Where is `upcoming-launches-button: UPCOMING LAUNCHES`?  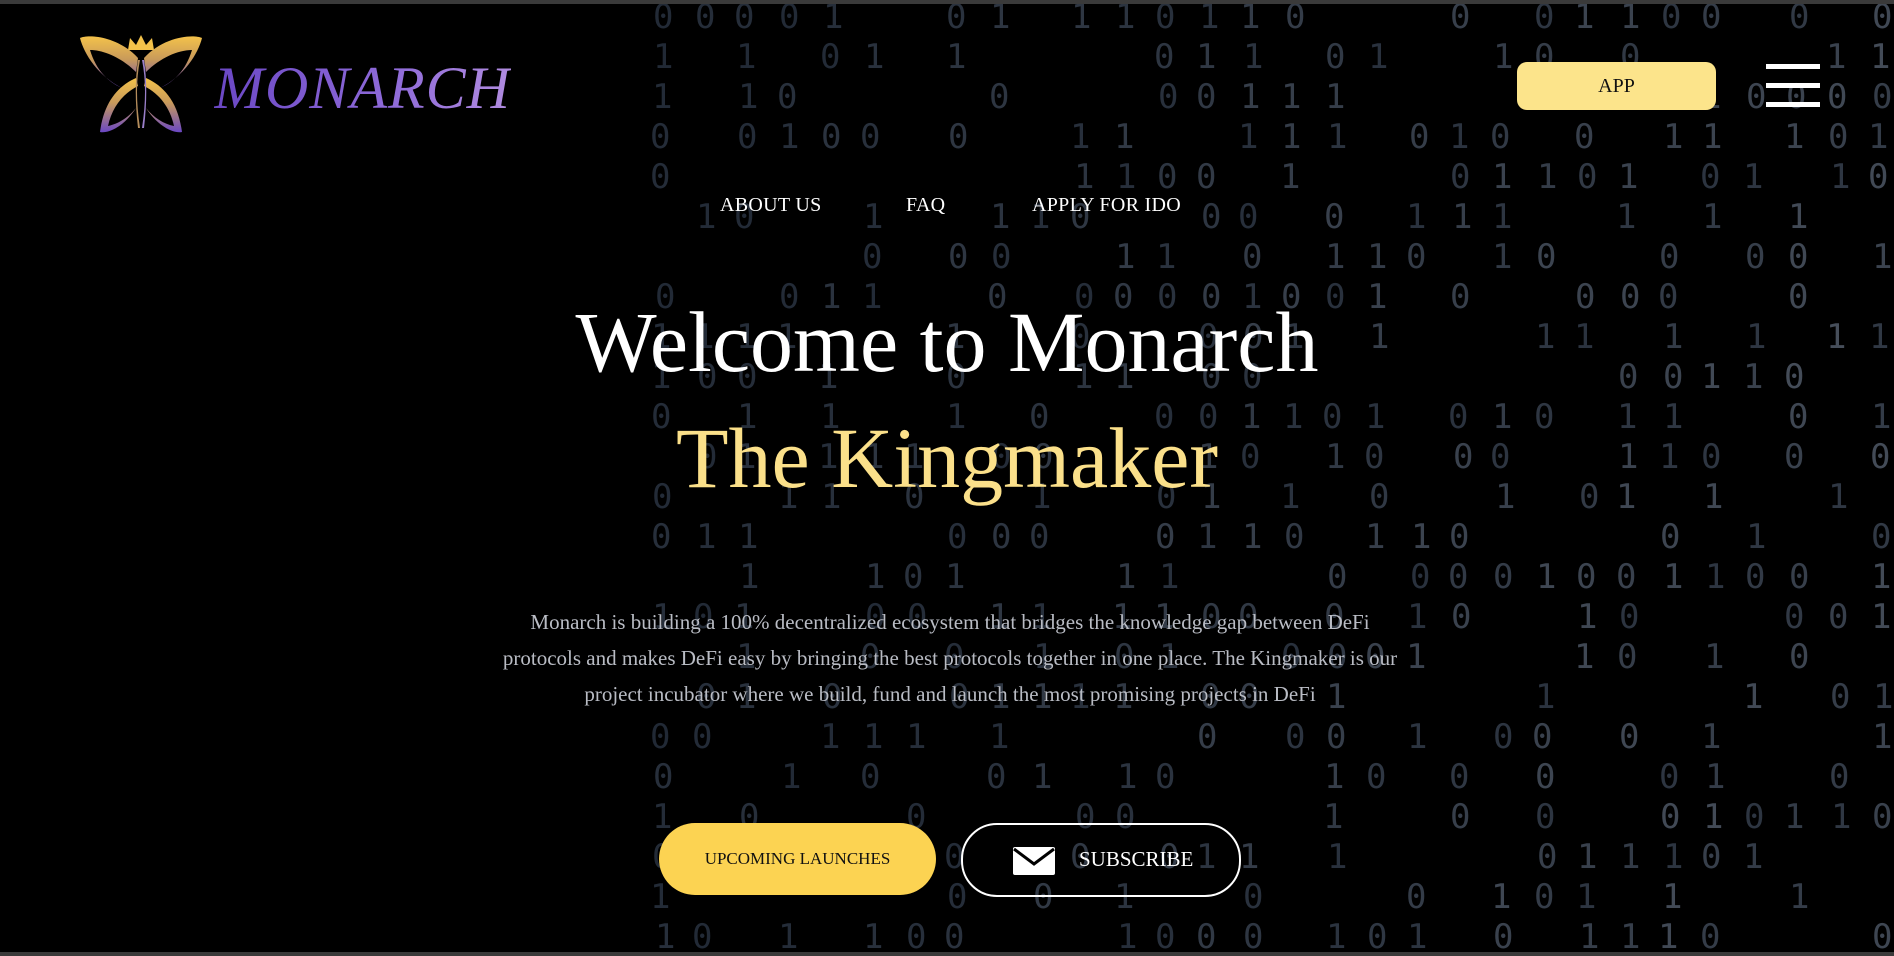
upcoming-launches-button: UPCOMING LAUNCHES is located at coordinates (797, 859).